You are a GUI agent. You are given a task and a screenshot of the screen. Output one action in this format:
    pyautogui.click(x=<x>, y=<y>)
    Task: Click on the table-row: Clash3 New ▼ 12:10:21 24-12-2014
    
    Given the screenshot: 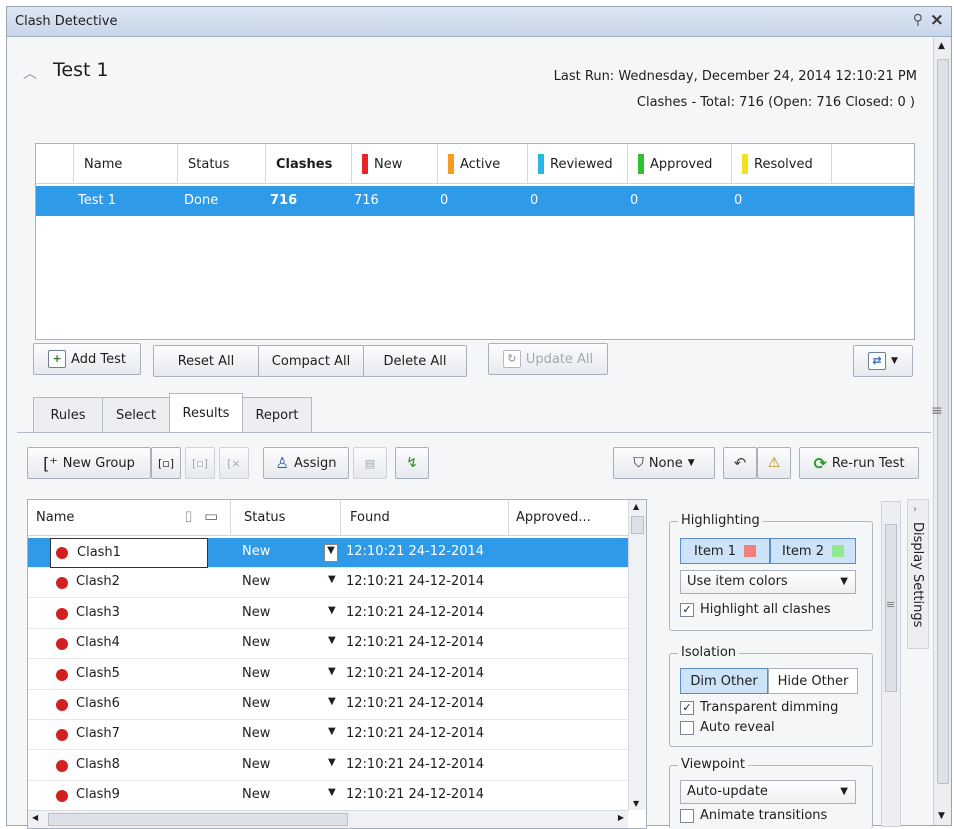 What is the action you would take?
    pyautogui.click(x=328, y=614)
    